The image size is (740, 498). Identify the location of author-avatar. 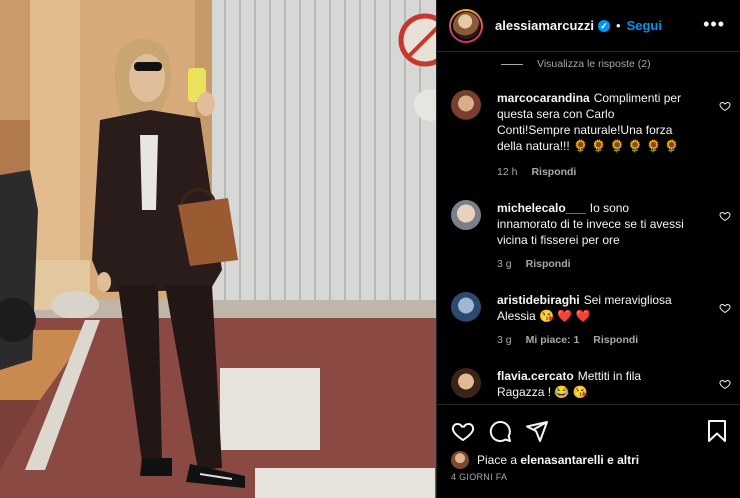
(466, 25).